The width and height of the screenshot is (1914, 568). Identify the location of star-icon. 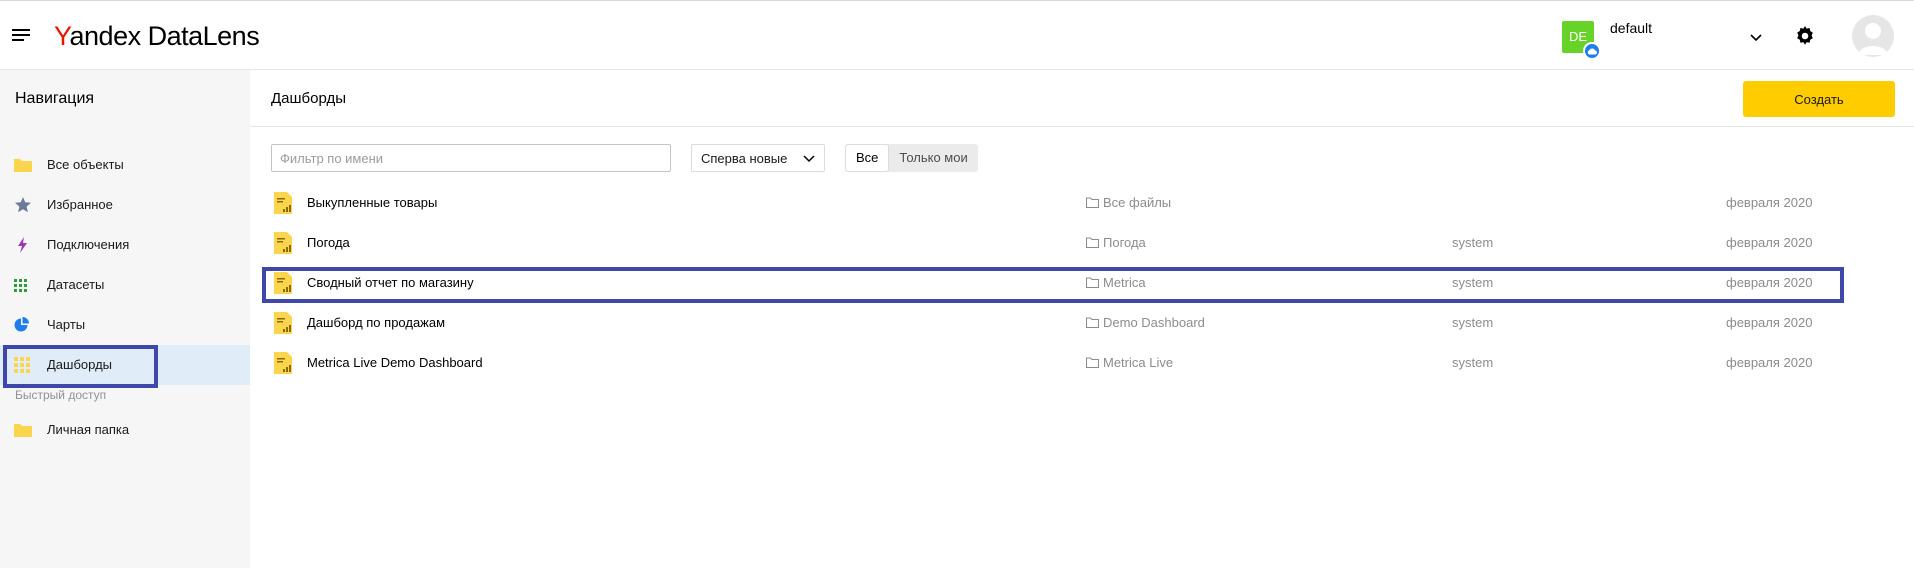
(23, 205).